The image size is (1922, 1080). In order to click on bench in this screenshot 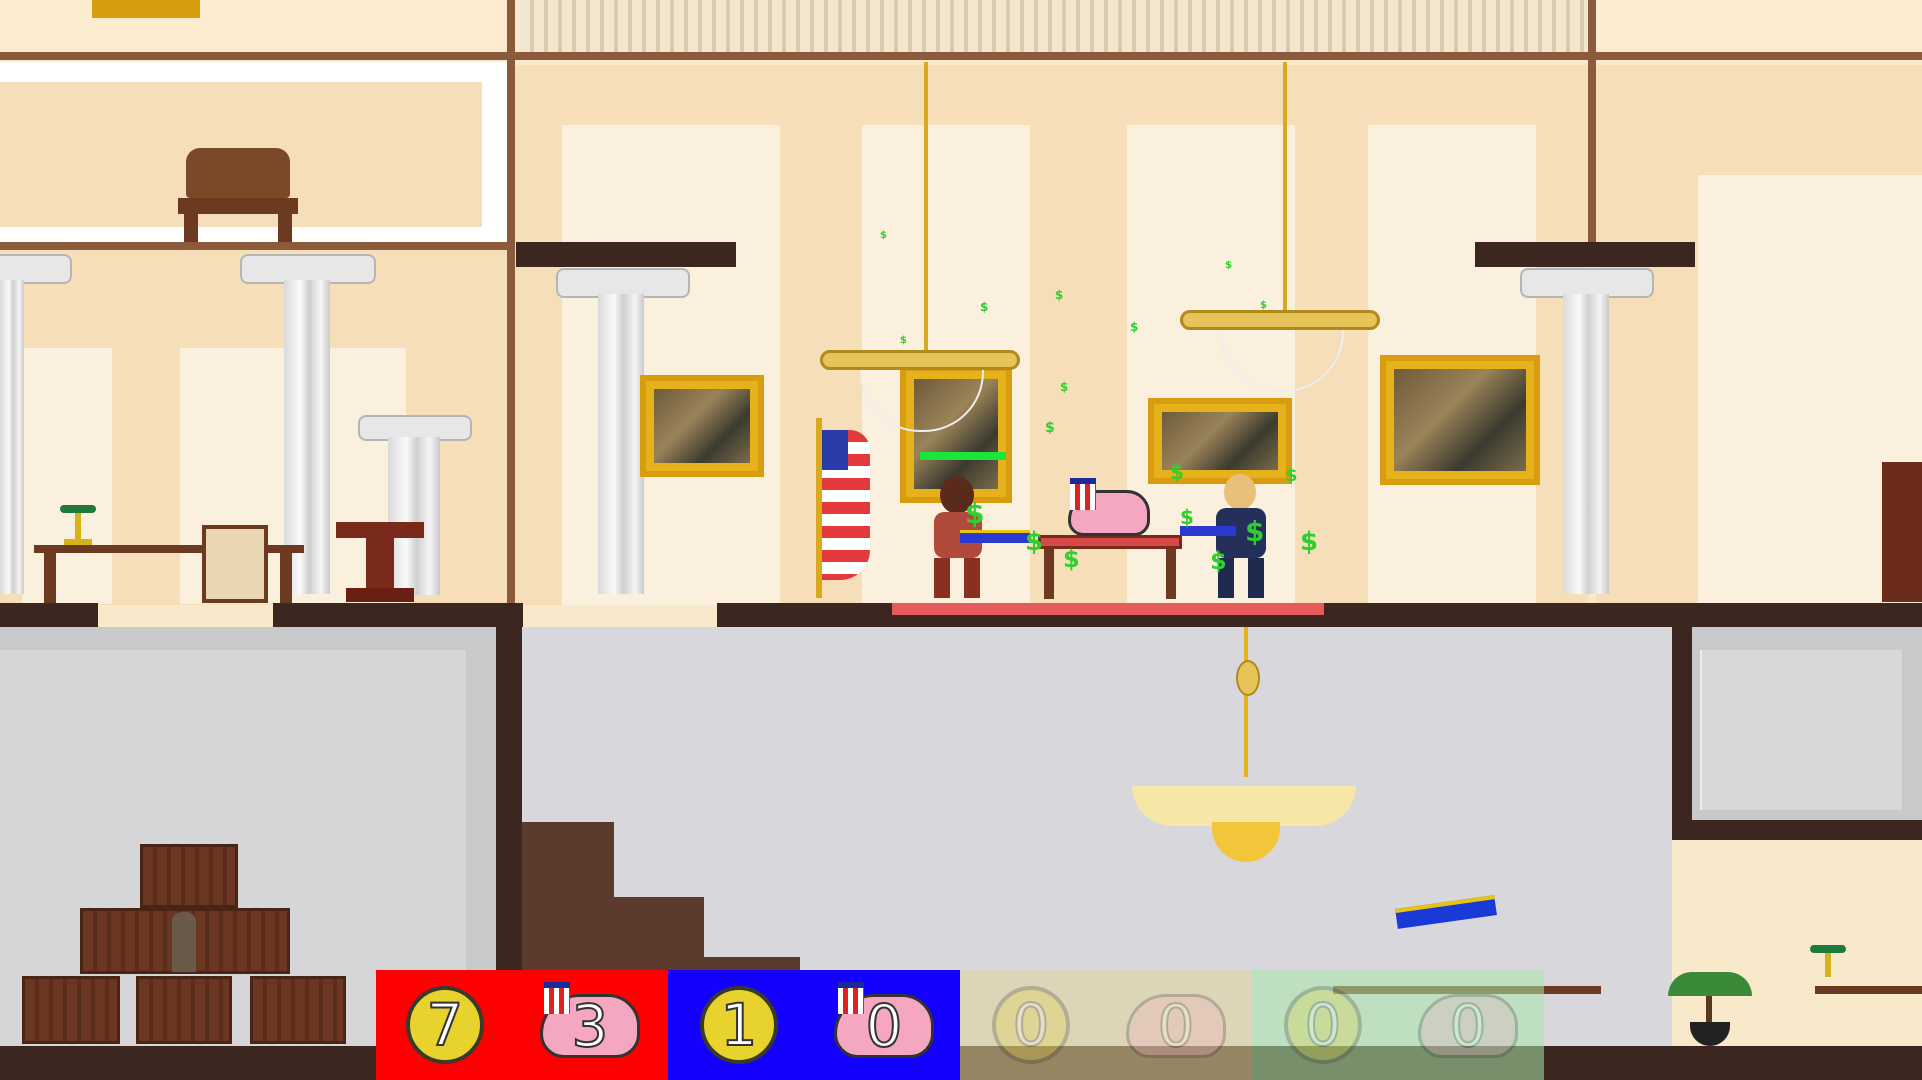, I will do `click(238, 195)`.